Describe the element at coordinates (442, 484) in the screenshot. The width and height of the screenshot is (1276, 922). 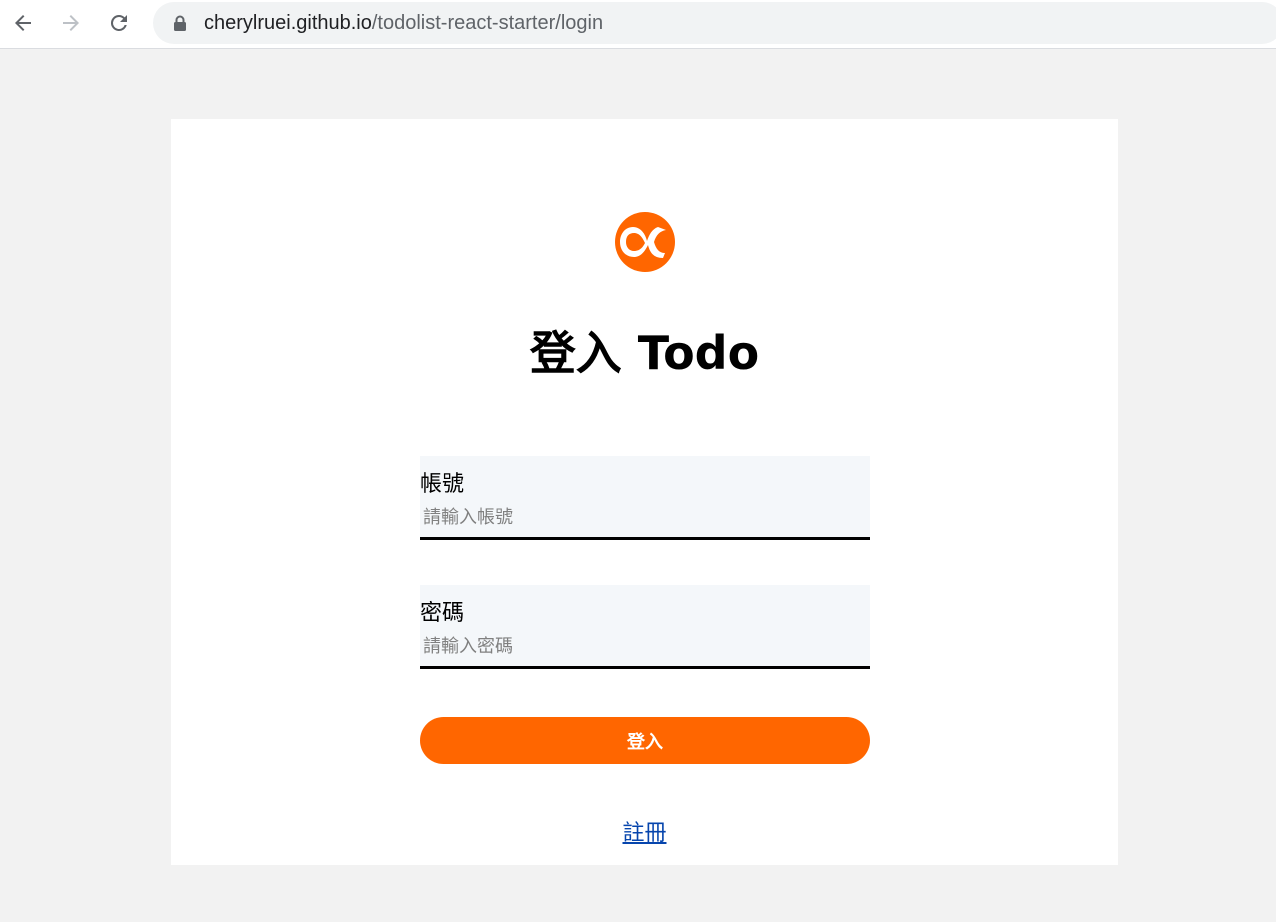
I see `account-label: 帳號` at that location.